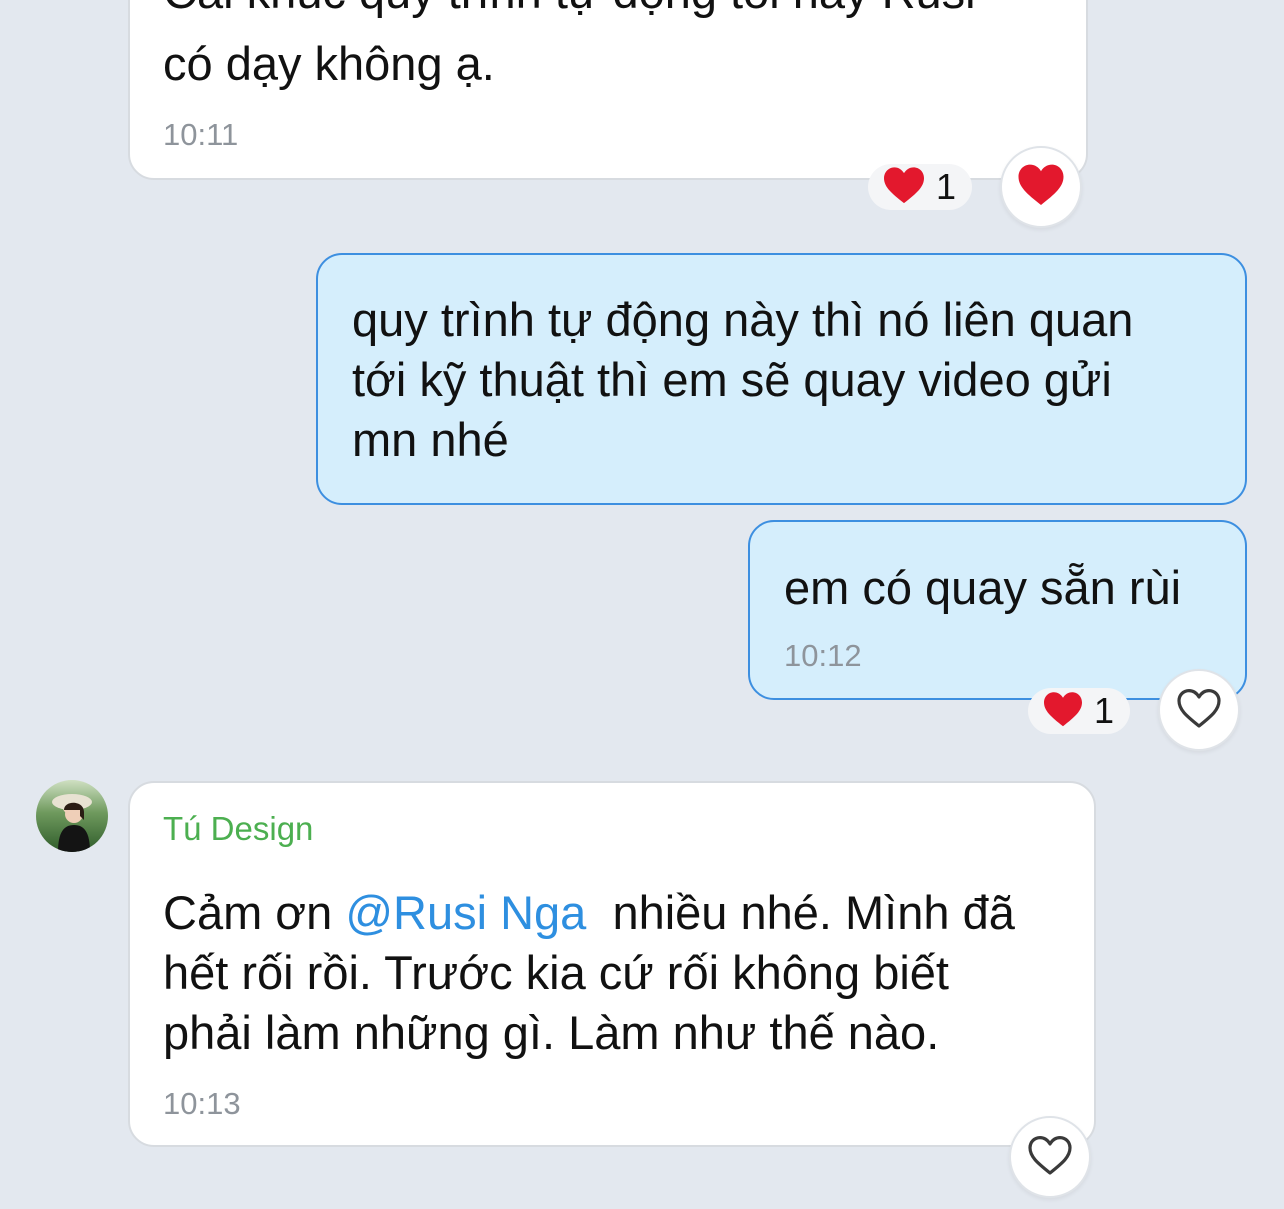 Image resolution: width=1284 pixels, height=1209 pixels. What do you see at coordinates (202, 1103) in the screenshot?
I see `message-time: 10:13` at bounding box center [202, 1103].